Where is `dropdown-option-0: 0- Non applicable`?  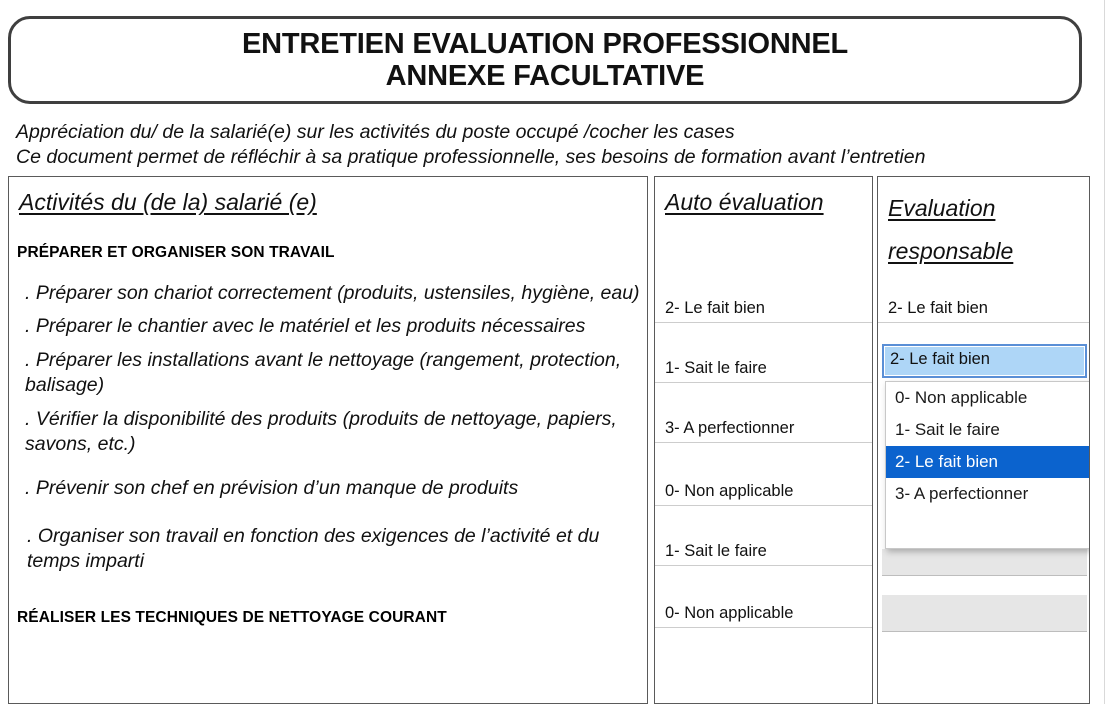
dropdown-option-0: 0- Non applicable is located at coordinates (987, 398).